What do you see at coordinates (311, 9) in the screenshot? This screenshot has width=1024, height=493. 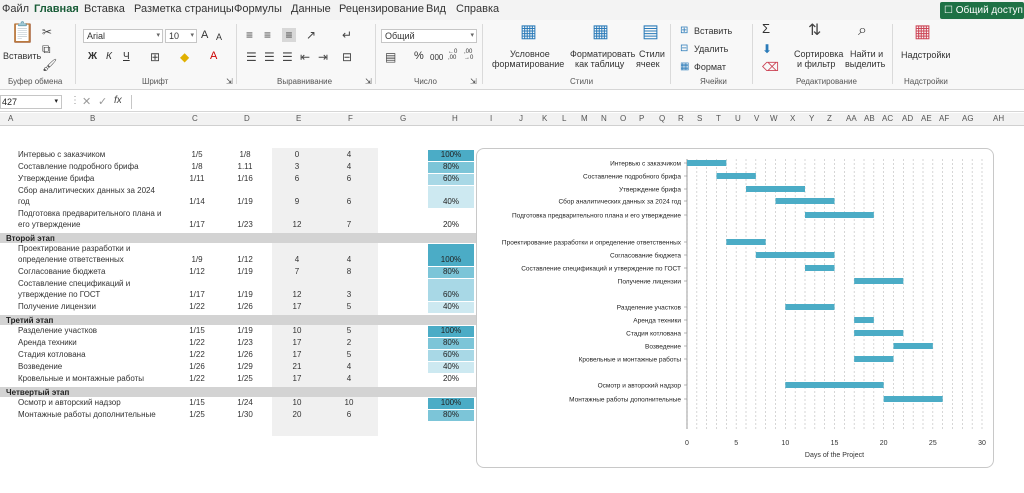 I see `menu-tab-5: Данные` at bounding box center [311, 9].